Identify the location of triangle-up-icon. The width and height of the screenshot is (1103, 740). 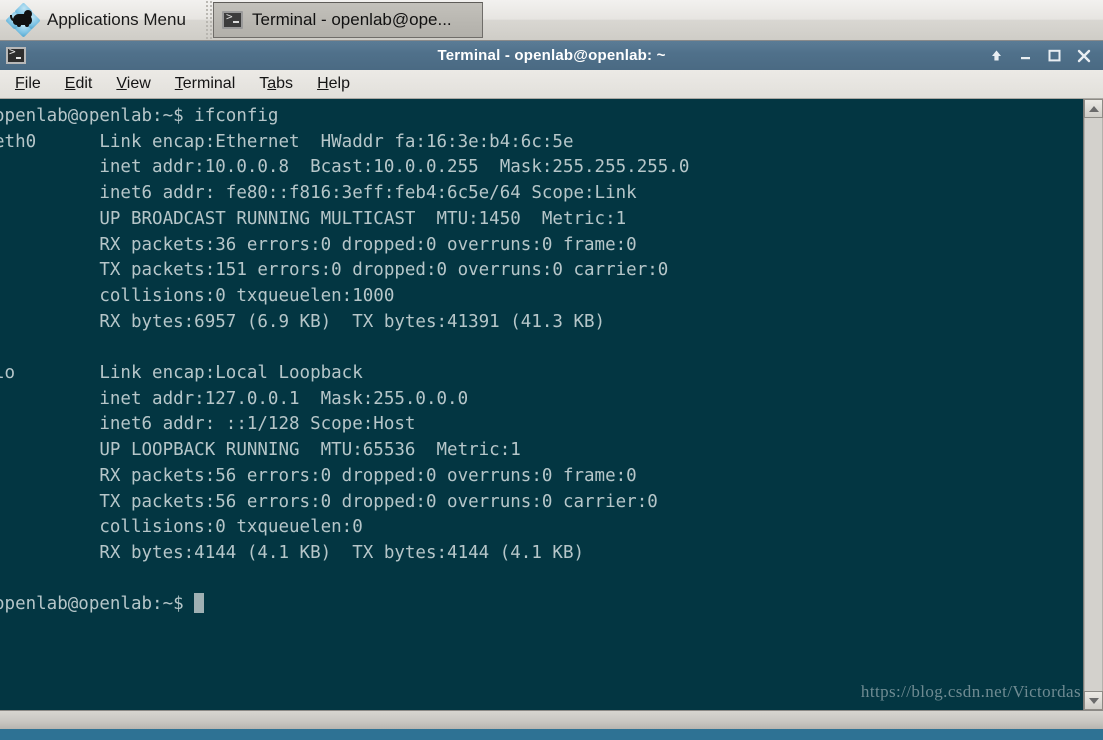
(1093, 108).